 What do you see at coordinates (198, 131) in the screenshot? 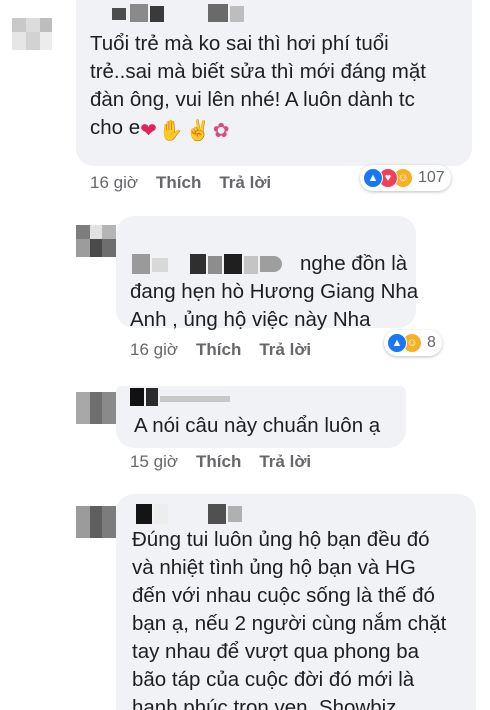
I see `ok-hand-emoji: ✌` at bounding box center [198, 131].